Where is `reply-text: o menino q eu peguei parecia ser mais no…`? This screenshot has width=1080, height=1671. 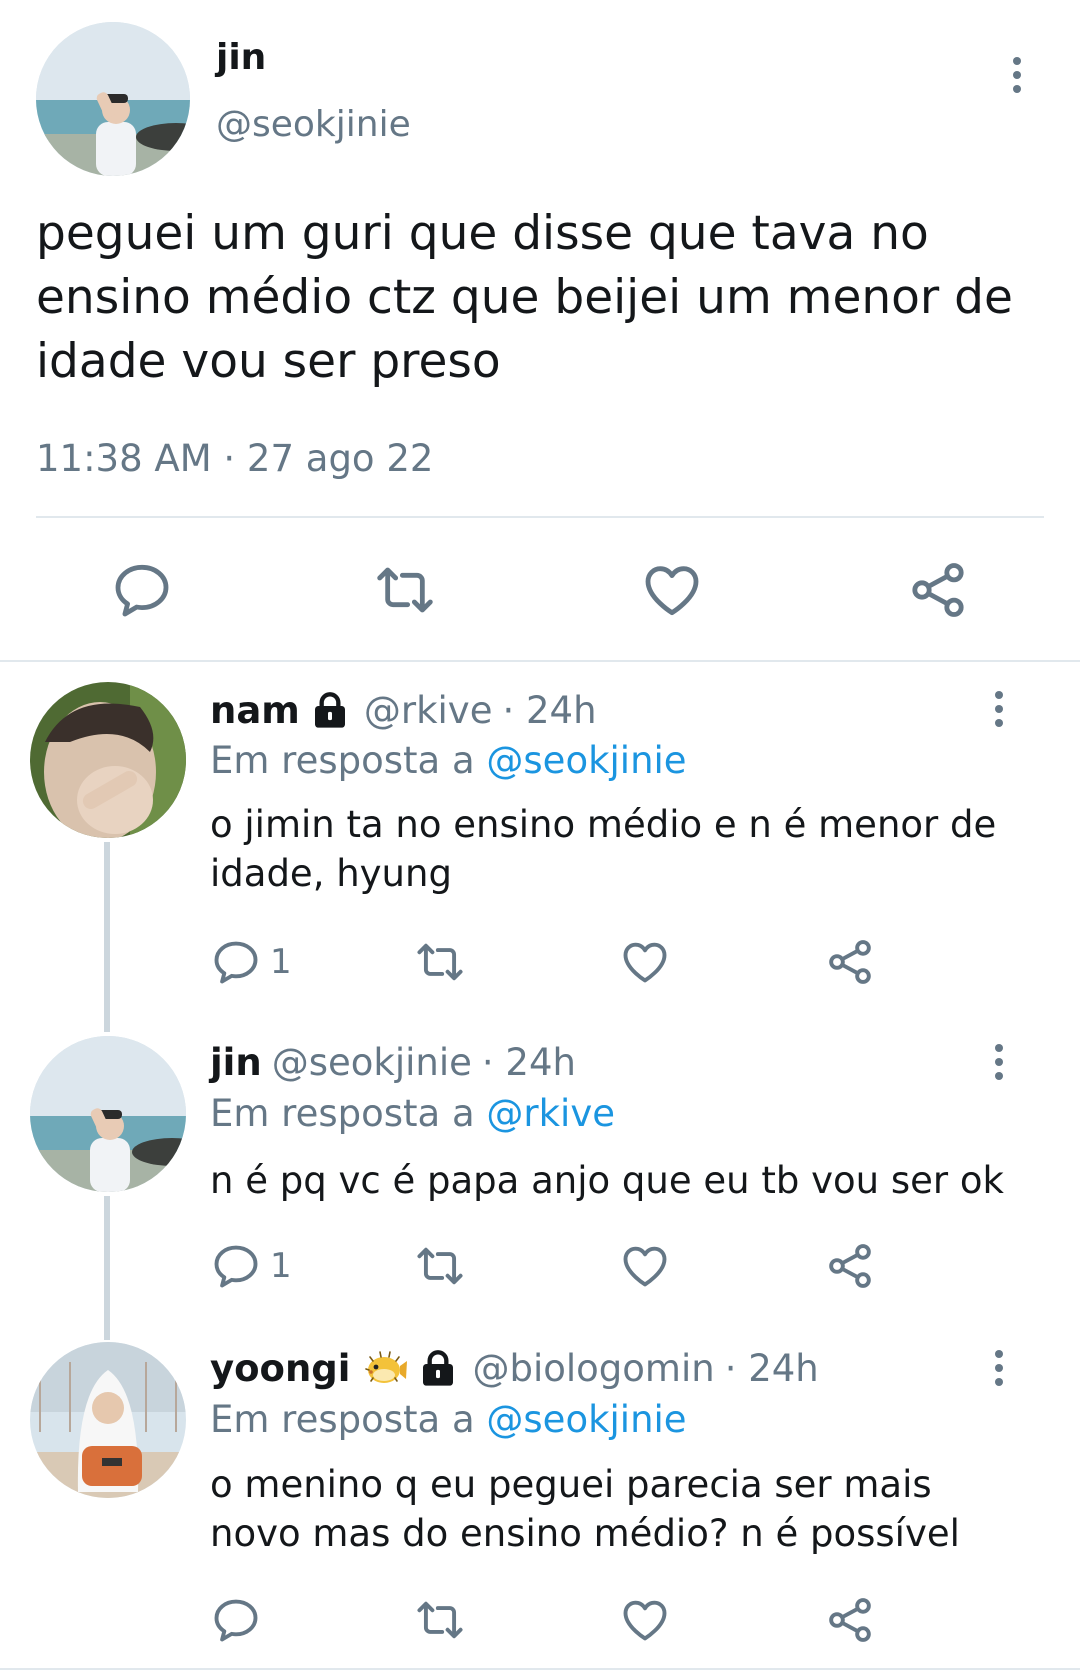
reply-text: o menino q eu peguei parecia ser mais no… is located at coordinates (585, 1509).